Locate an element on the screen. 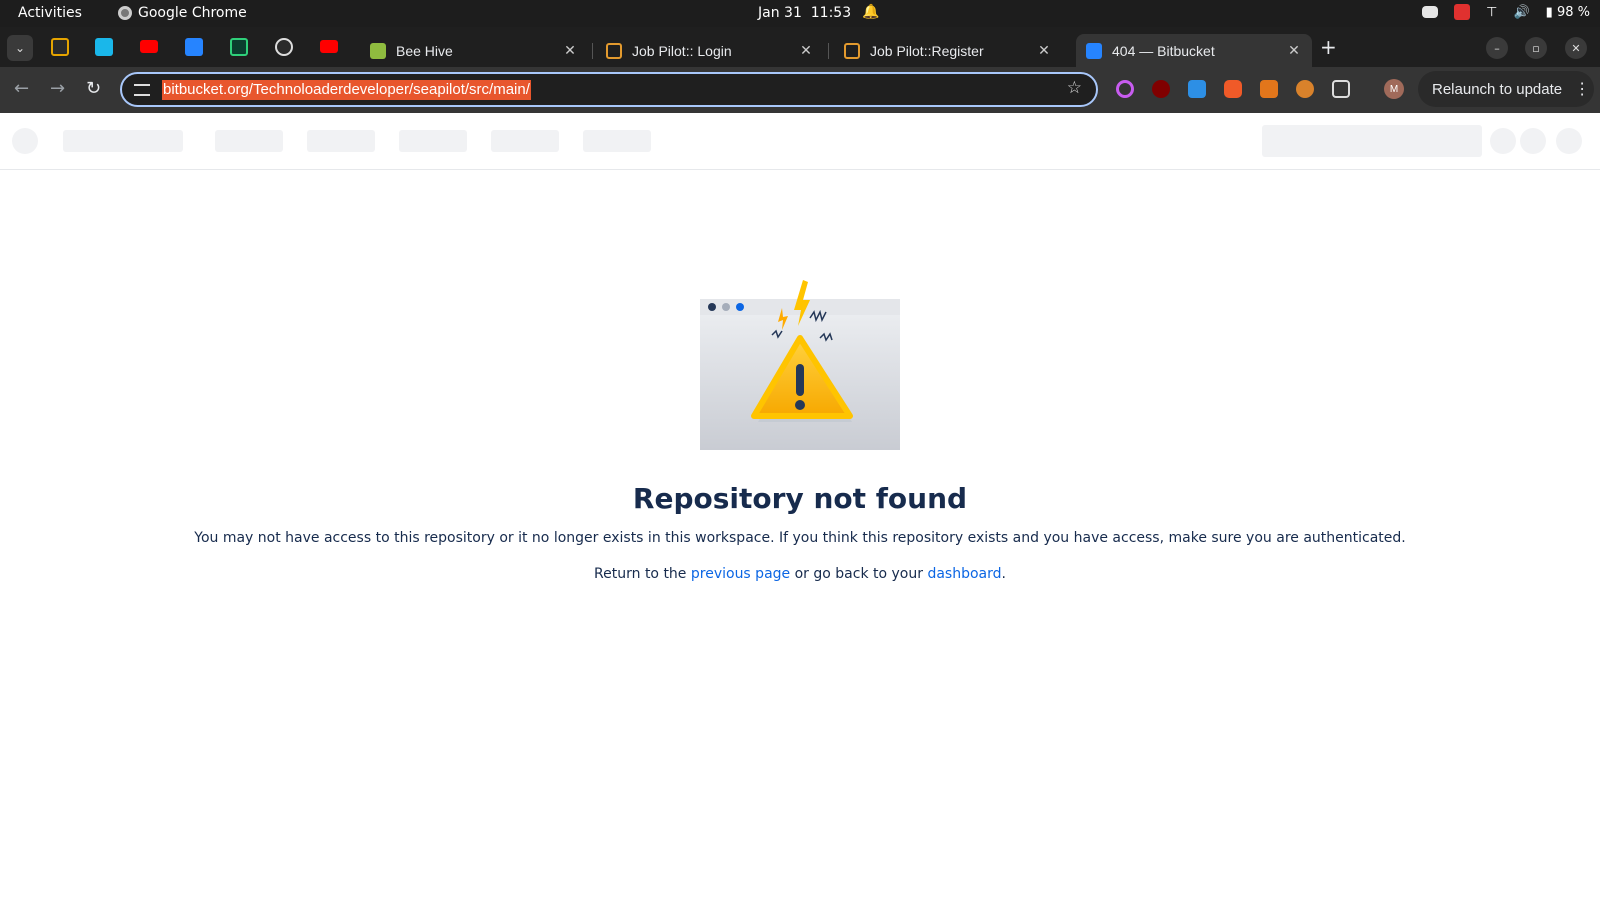  back-arrow-icon: ← is located at coordinates (21, 88).